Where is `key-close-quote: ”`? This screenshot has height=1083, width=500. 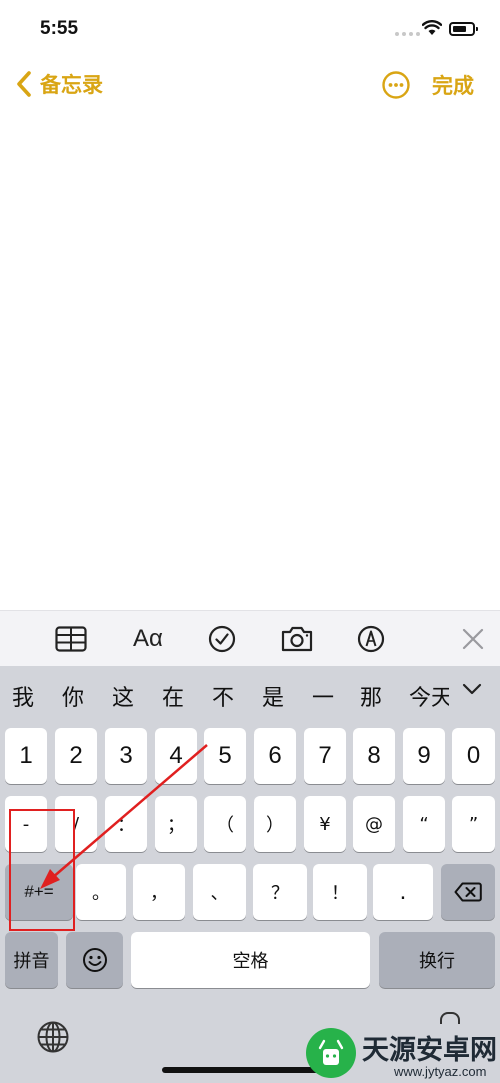
key-close-quote: ” is located at coordinates (473, 824).